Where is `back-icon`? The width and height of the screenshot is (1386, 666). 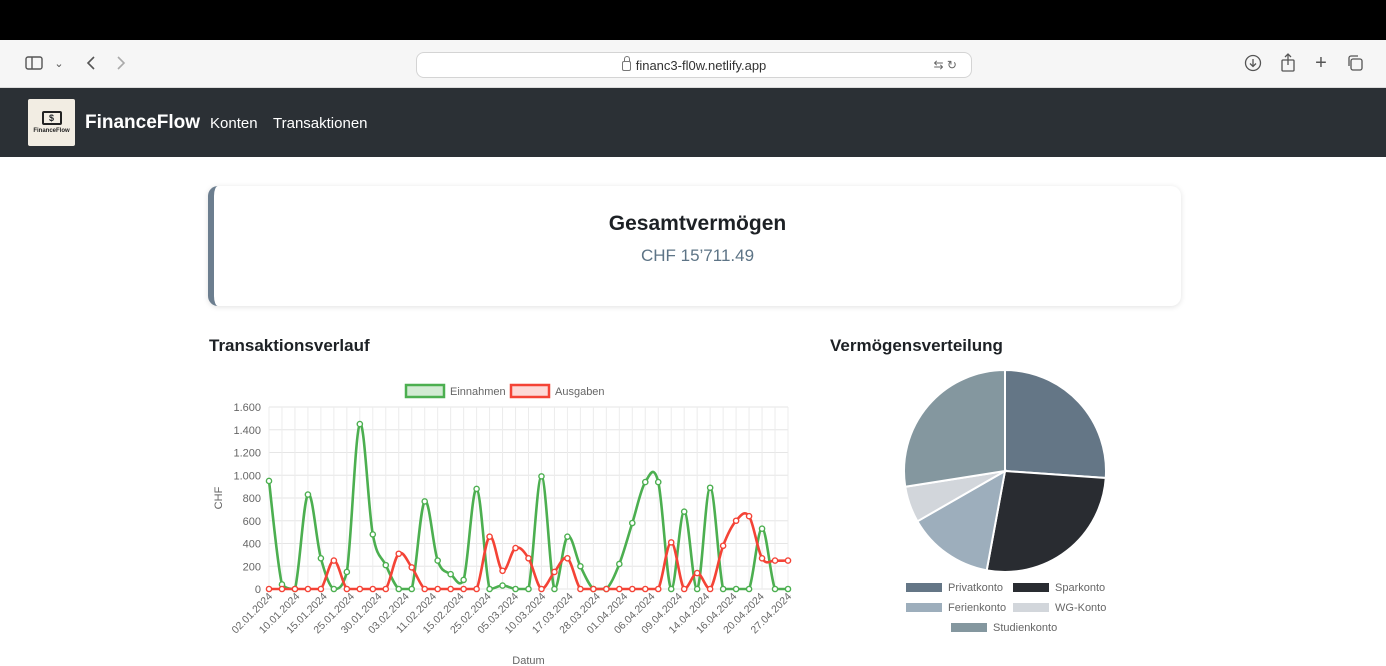
back-icon is located at coordinates (91, 63).